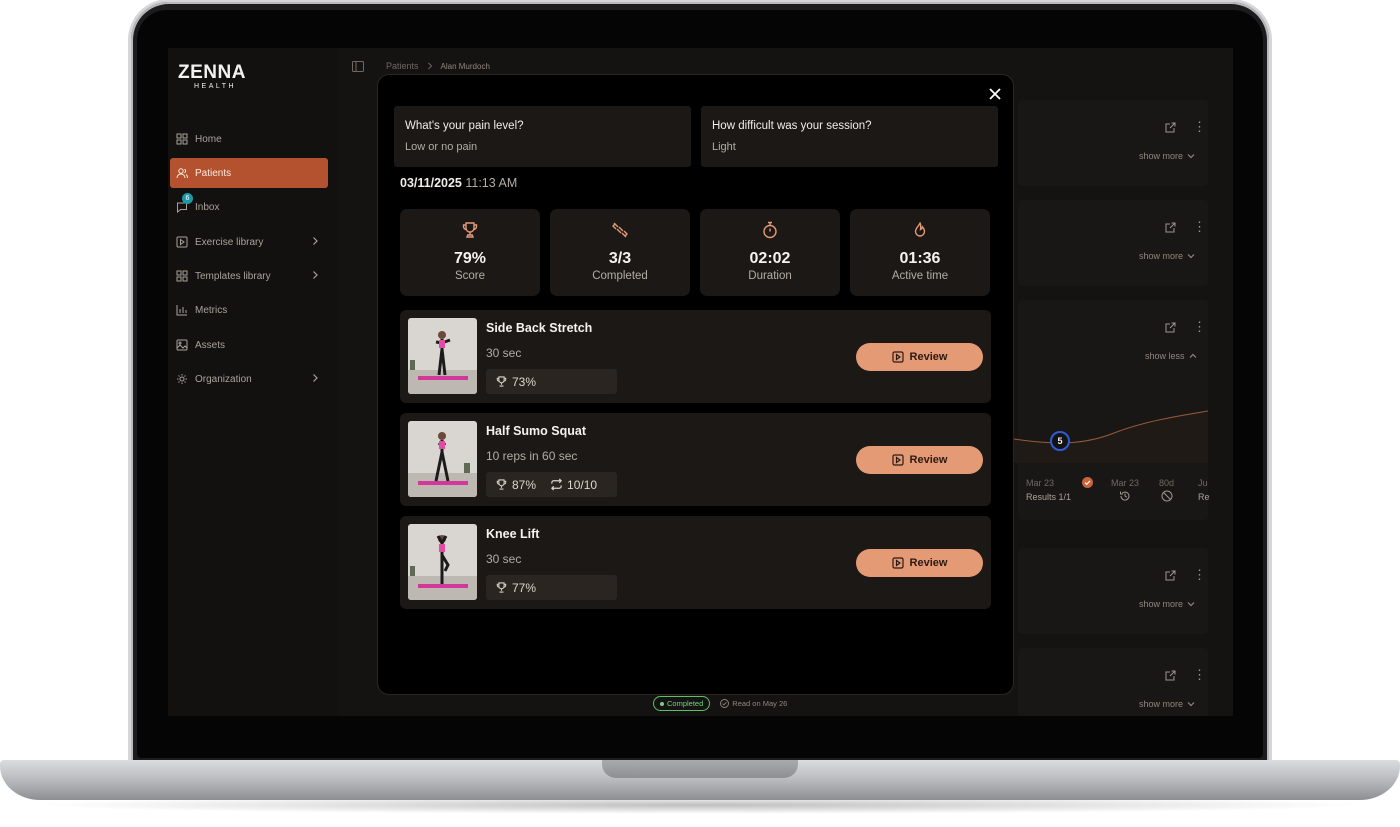 The height and width of the screenshot is (827, 1400). I want to click on sidebar-item-metrics: Metrics, so click(249, 310).